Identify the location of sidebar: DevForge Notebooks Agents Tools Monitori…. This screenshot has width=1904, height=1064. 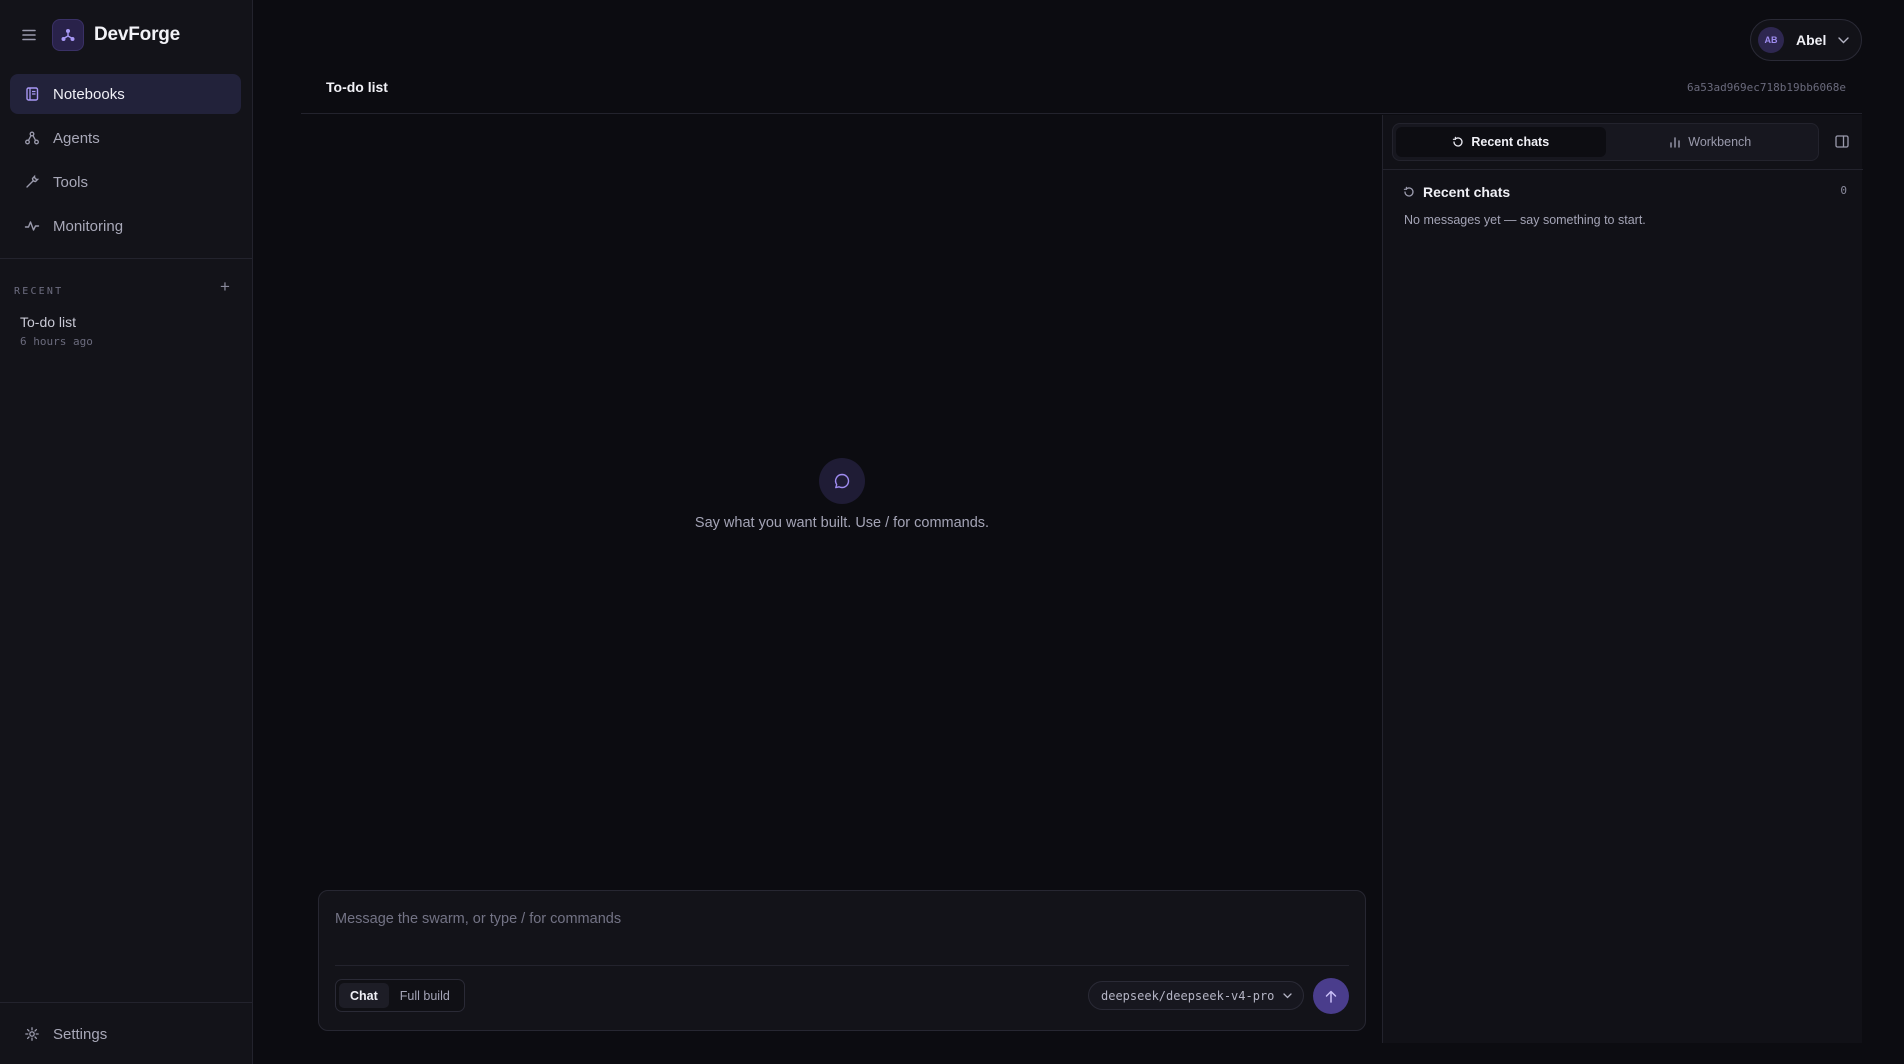
(126, 532).